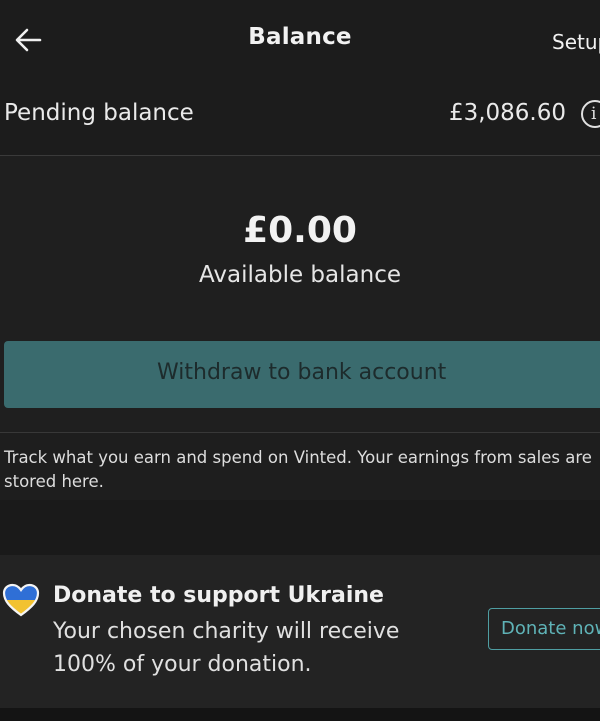 The width and height of the screenshot is (600, 721). What do you see at coordinates (507, 113) in the screenshot?
I see `pending-balance-amount: £3,086.60` at bounding box center [507, 113].